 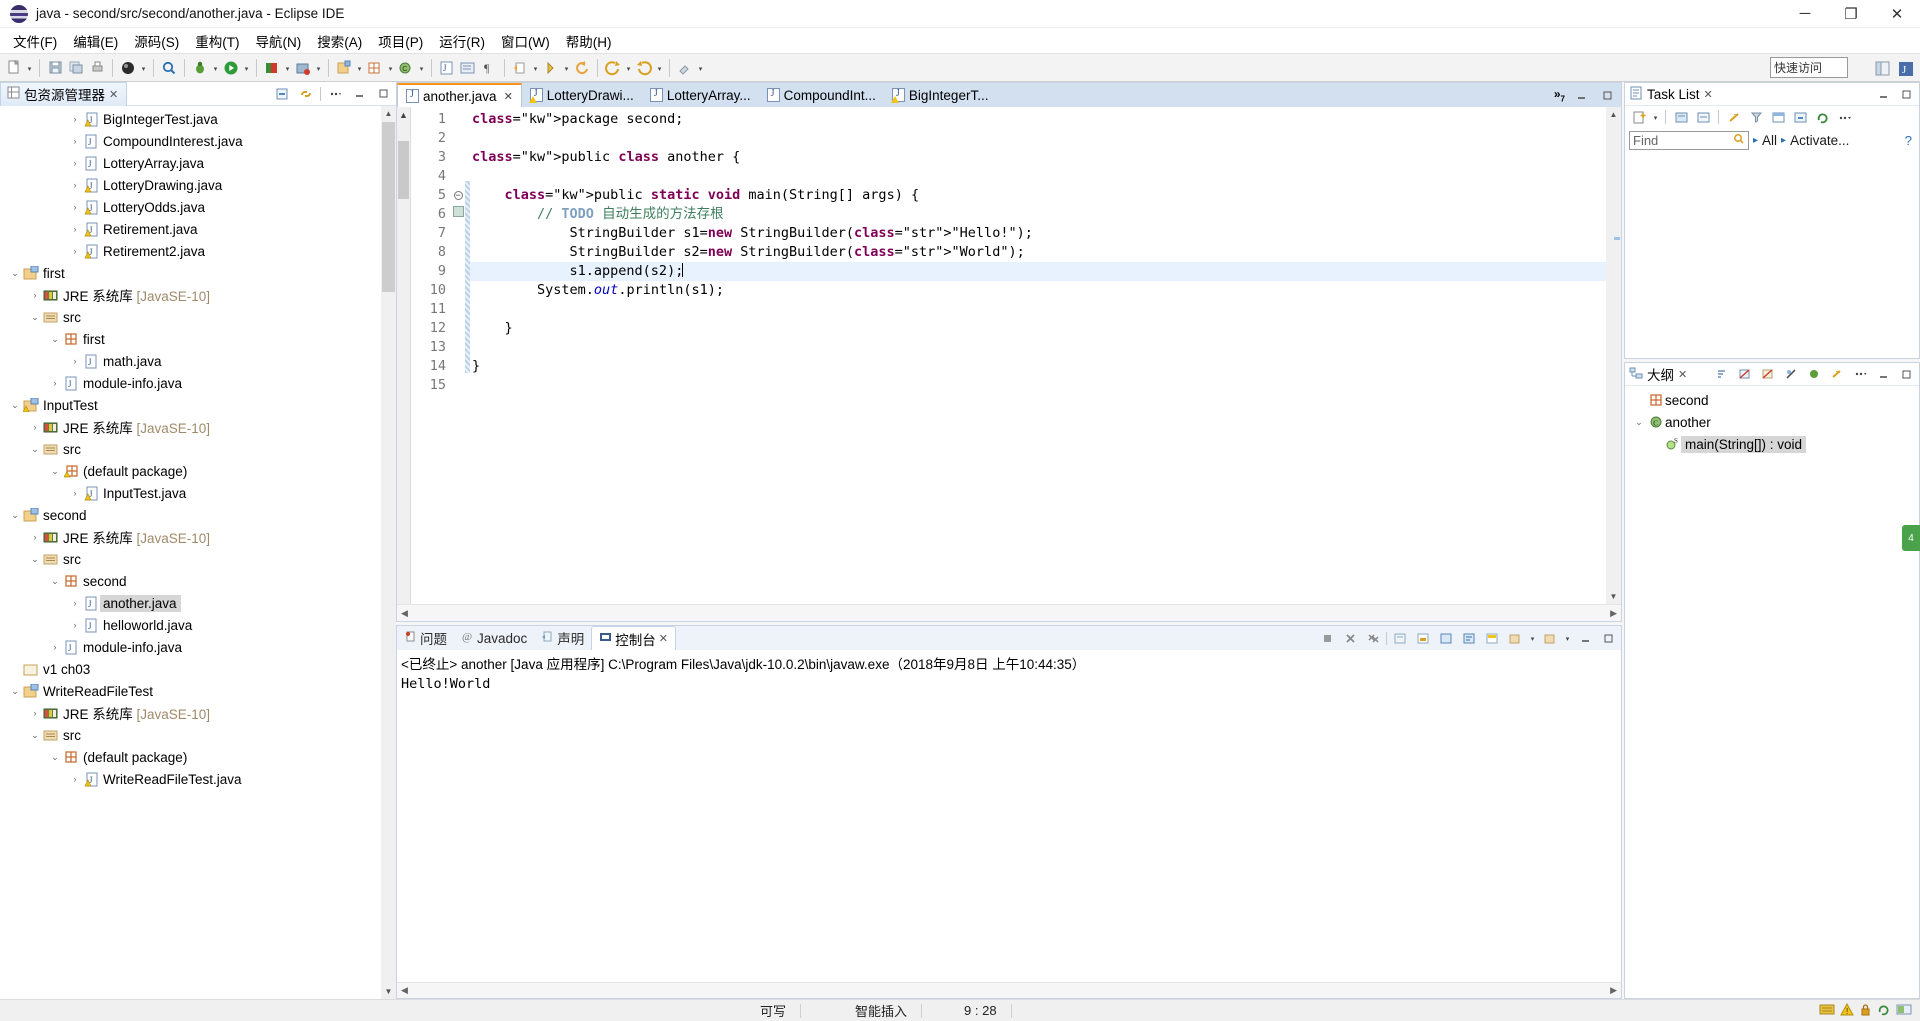 I want to click on open-search-icon, so click(x=468, y=68).